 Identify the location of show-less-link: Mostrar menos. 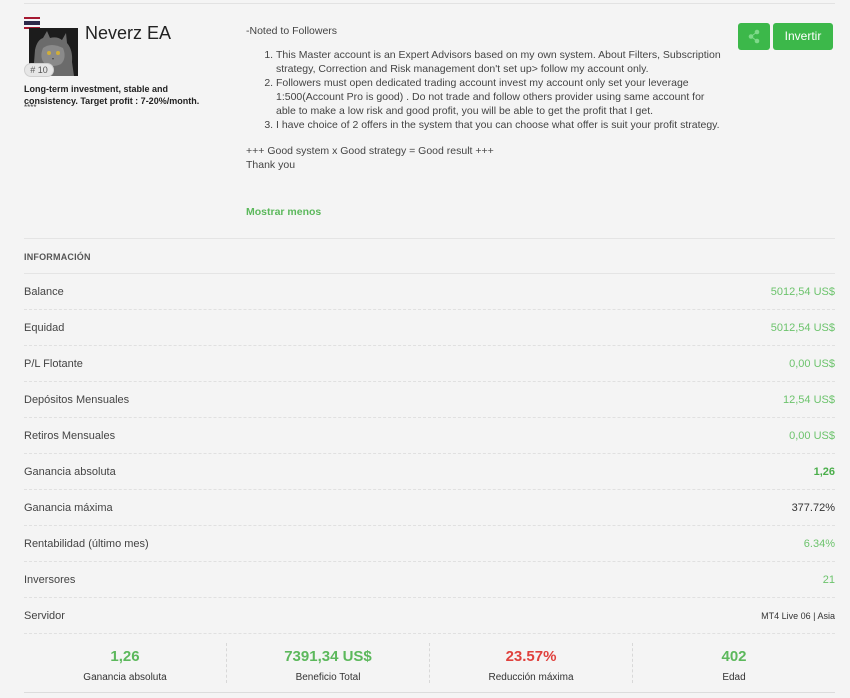
(283, 212).